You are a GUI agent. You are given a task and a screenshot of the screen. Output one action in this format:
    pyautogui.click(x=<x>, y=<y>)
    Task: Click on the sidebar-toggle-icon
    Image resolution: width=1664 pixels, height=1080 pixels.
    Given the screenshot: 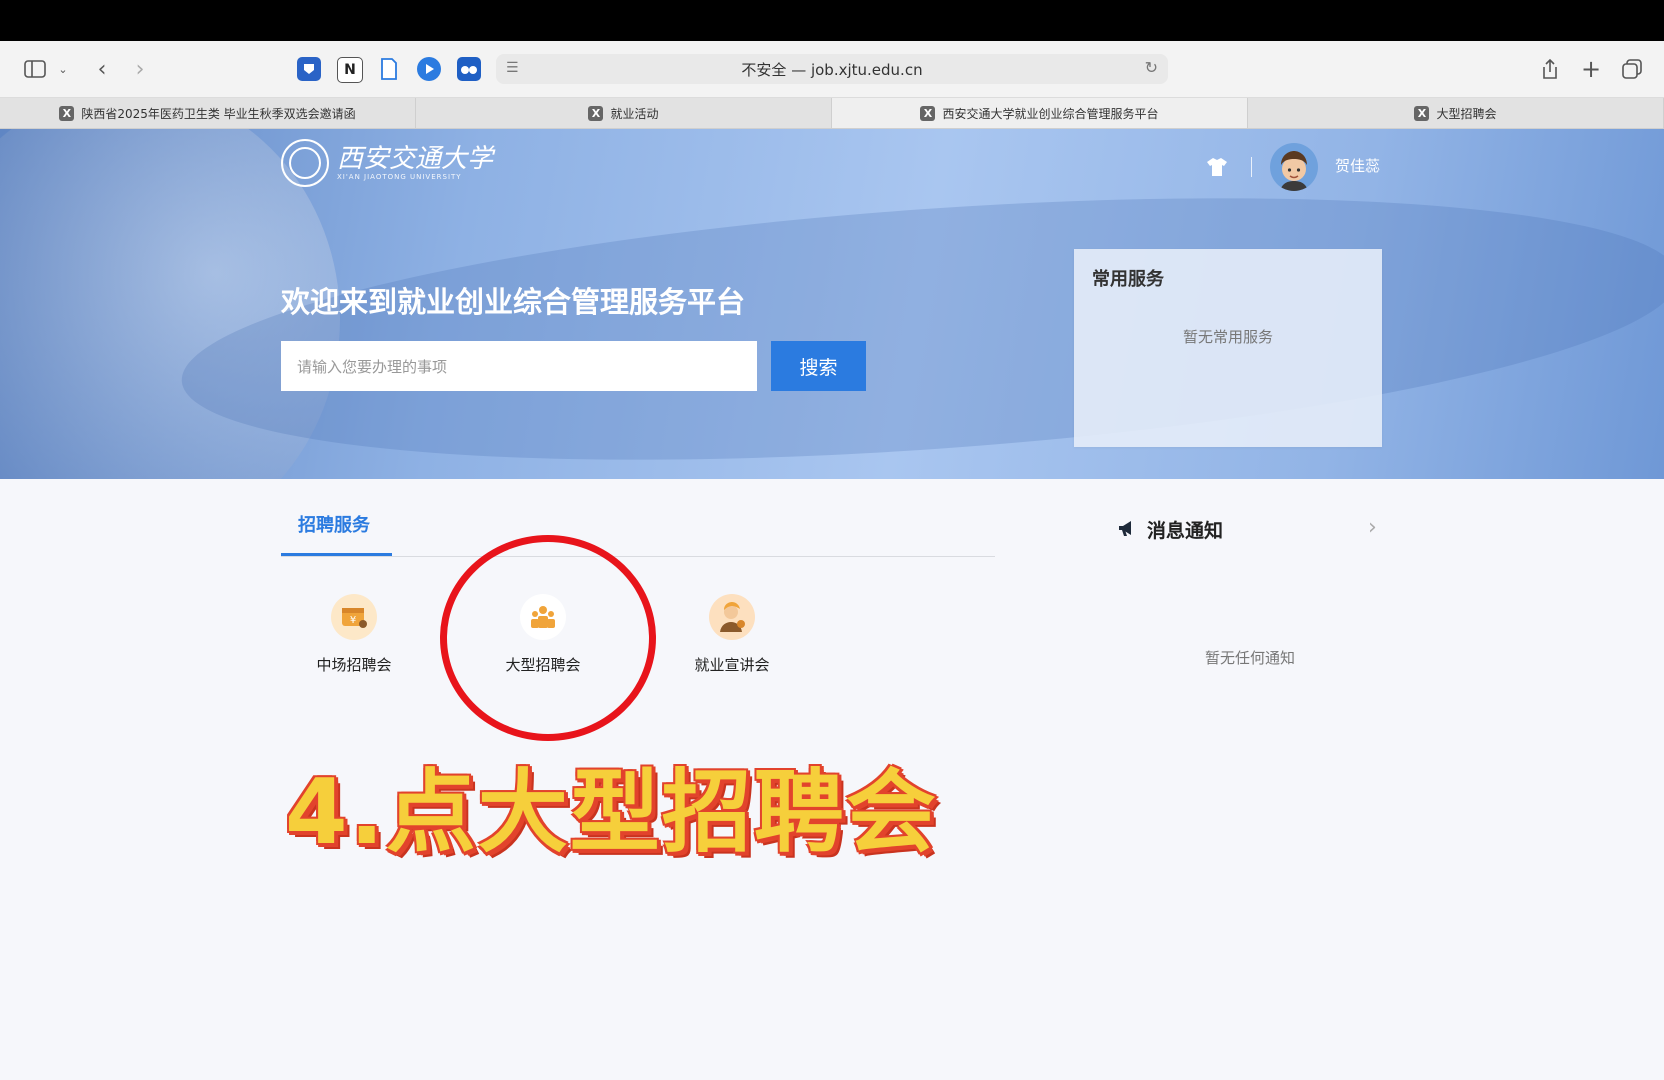 What is the action you would take?
    pyautogui.click(x=35, y=69)
    